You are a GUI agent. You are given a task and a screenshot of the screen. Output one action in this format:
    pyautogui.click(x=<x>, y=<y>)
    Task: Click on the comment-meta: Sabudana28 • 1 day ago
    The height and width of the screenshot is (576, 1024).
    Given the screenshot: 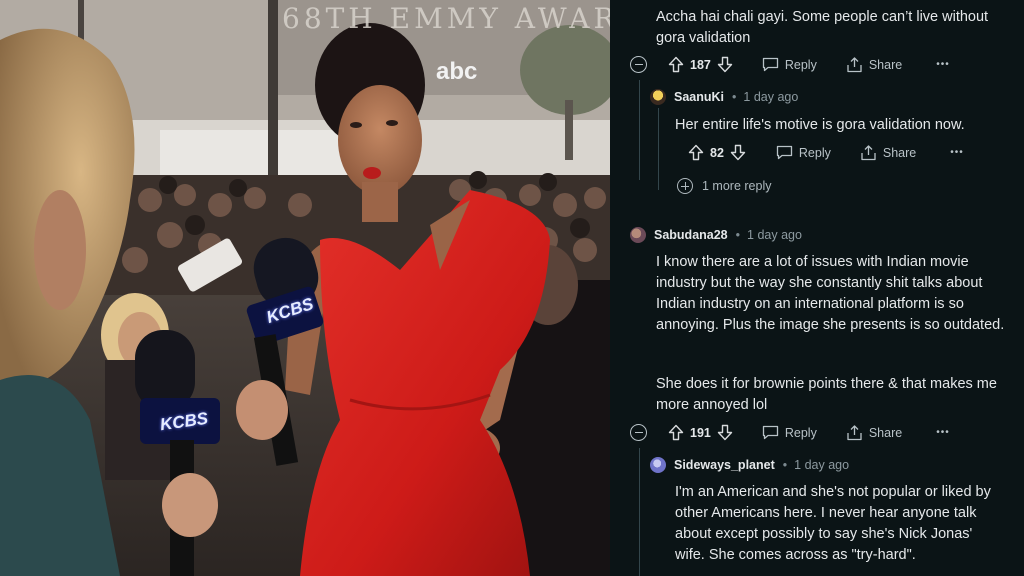 What is the action you would take?
    pyautogui.click(x=716, y=235)
    